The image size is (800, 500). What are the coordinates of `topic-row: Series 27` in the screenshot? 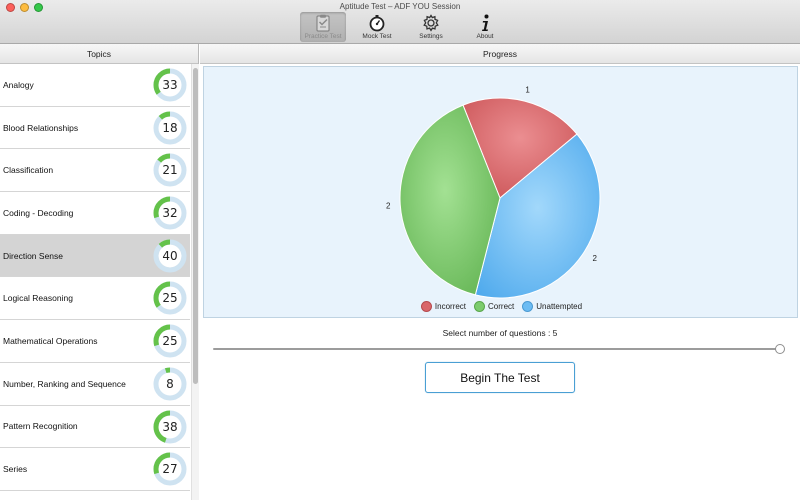 It's located at (95, 469).